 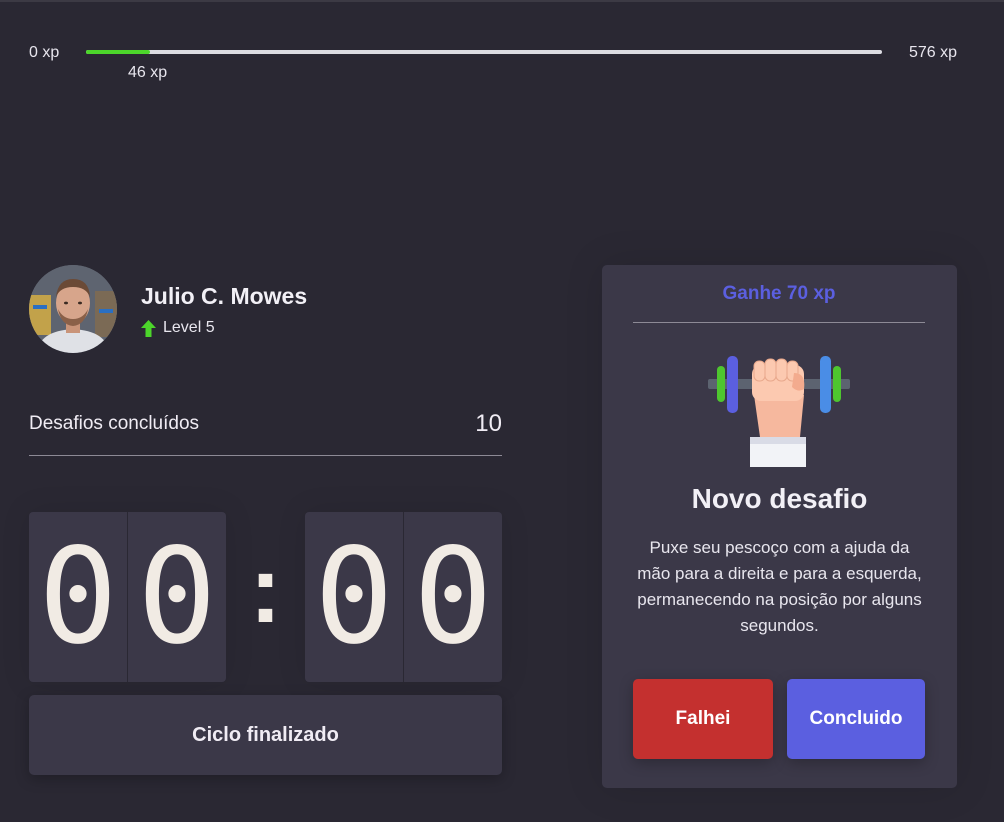 What do you see at coordinates (265, 735) in the screenshot?
I see `cycle-finished-button: Ciclo finalizado` at bounding box center [265, 735].